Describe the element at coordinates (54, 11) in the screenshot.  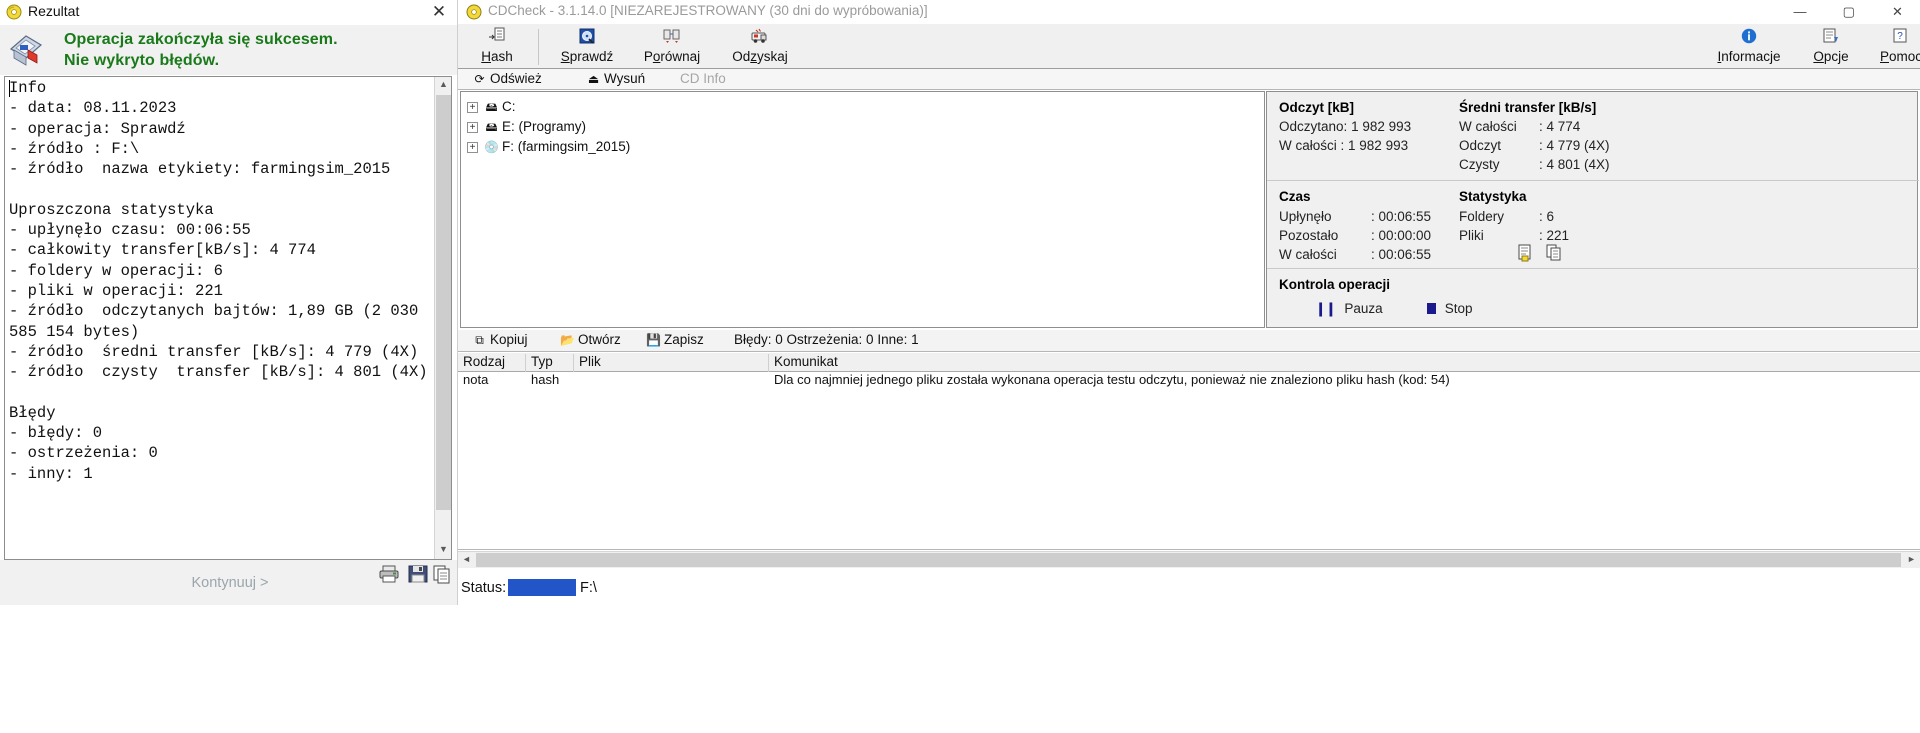
I see `rezultat-title-text: Rezultat` at that location.